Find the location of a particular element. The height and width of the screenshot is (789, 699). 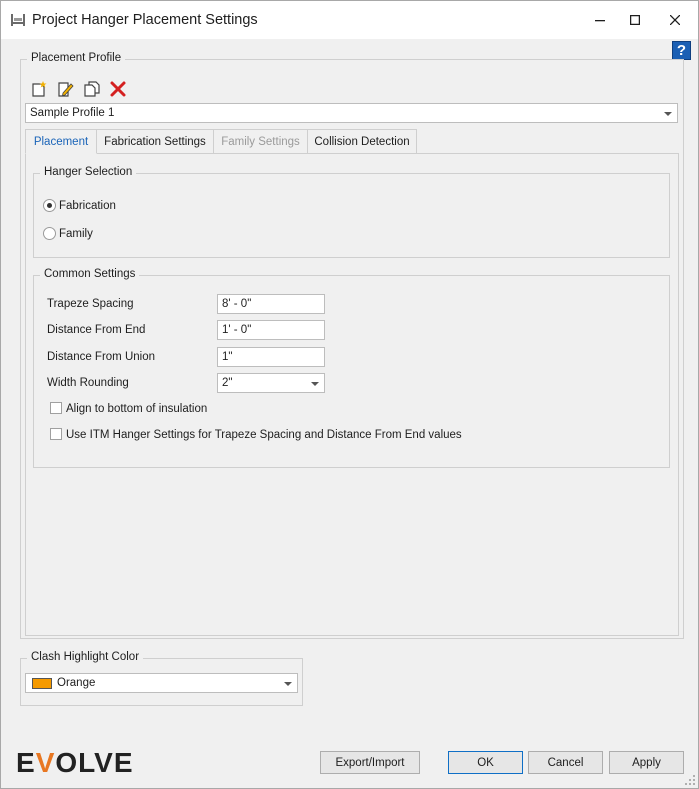

new-profile-icon is located at coordinates (39, 89).